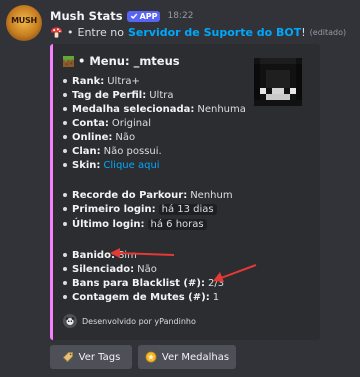  Describe the element at coordinates (131, 123) in the screenshot. I see `line-value: Original` at that location.